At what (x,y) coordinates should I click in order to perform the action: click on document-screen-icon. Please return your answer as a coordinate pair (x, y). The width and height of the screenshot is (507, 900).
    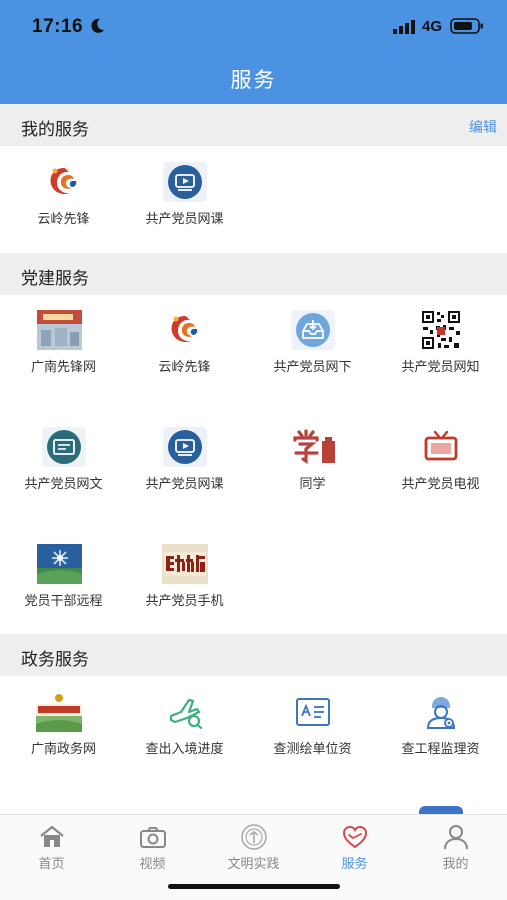
    Looking at the image, I should click on (64, 447).